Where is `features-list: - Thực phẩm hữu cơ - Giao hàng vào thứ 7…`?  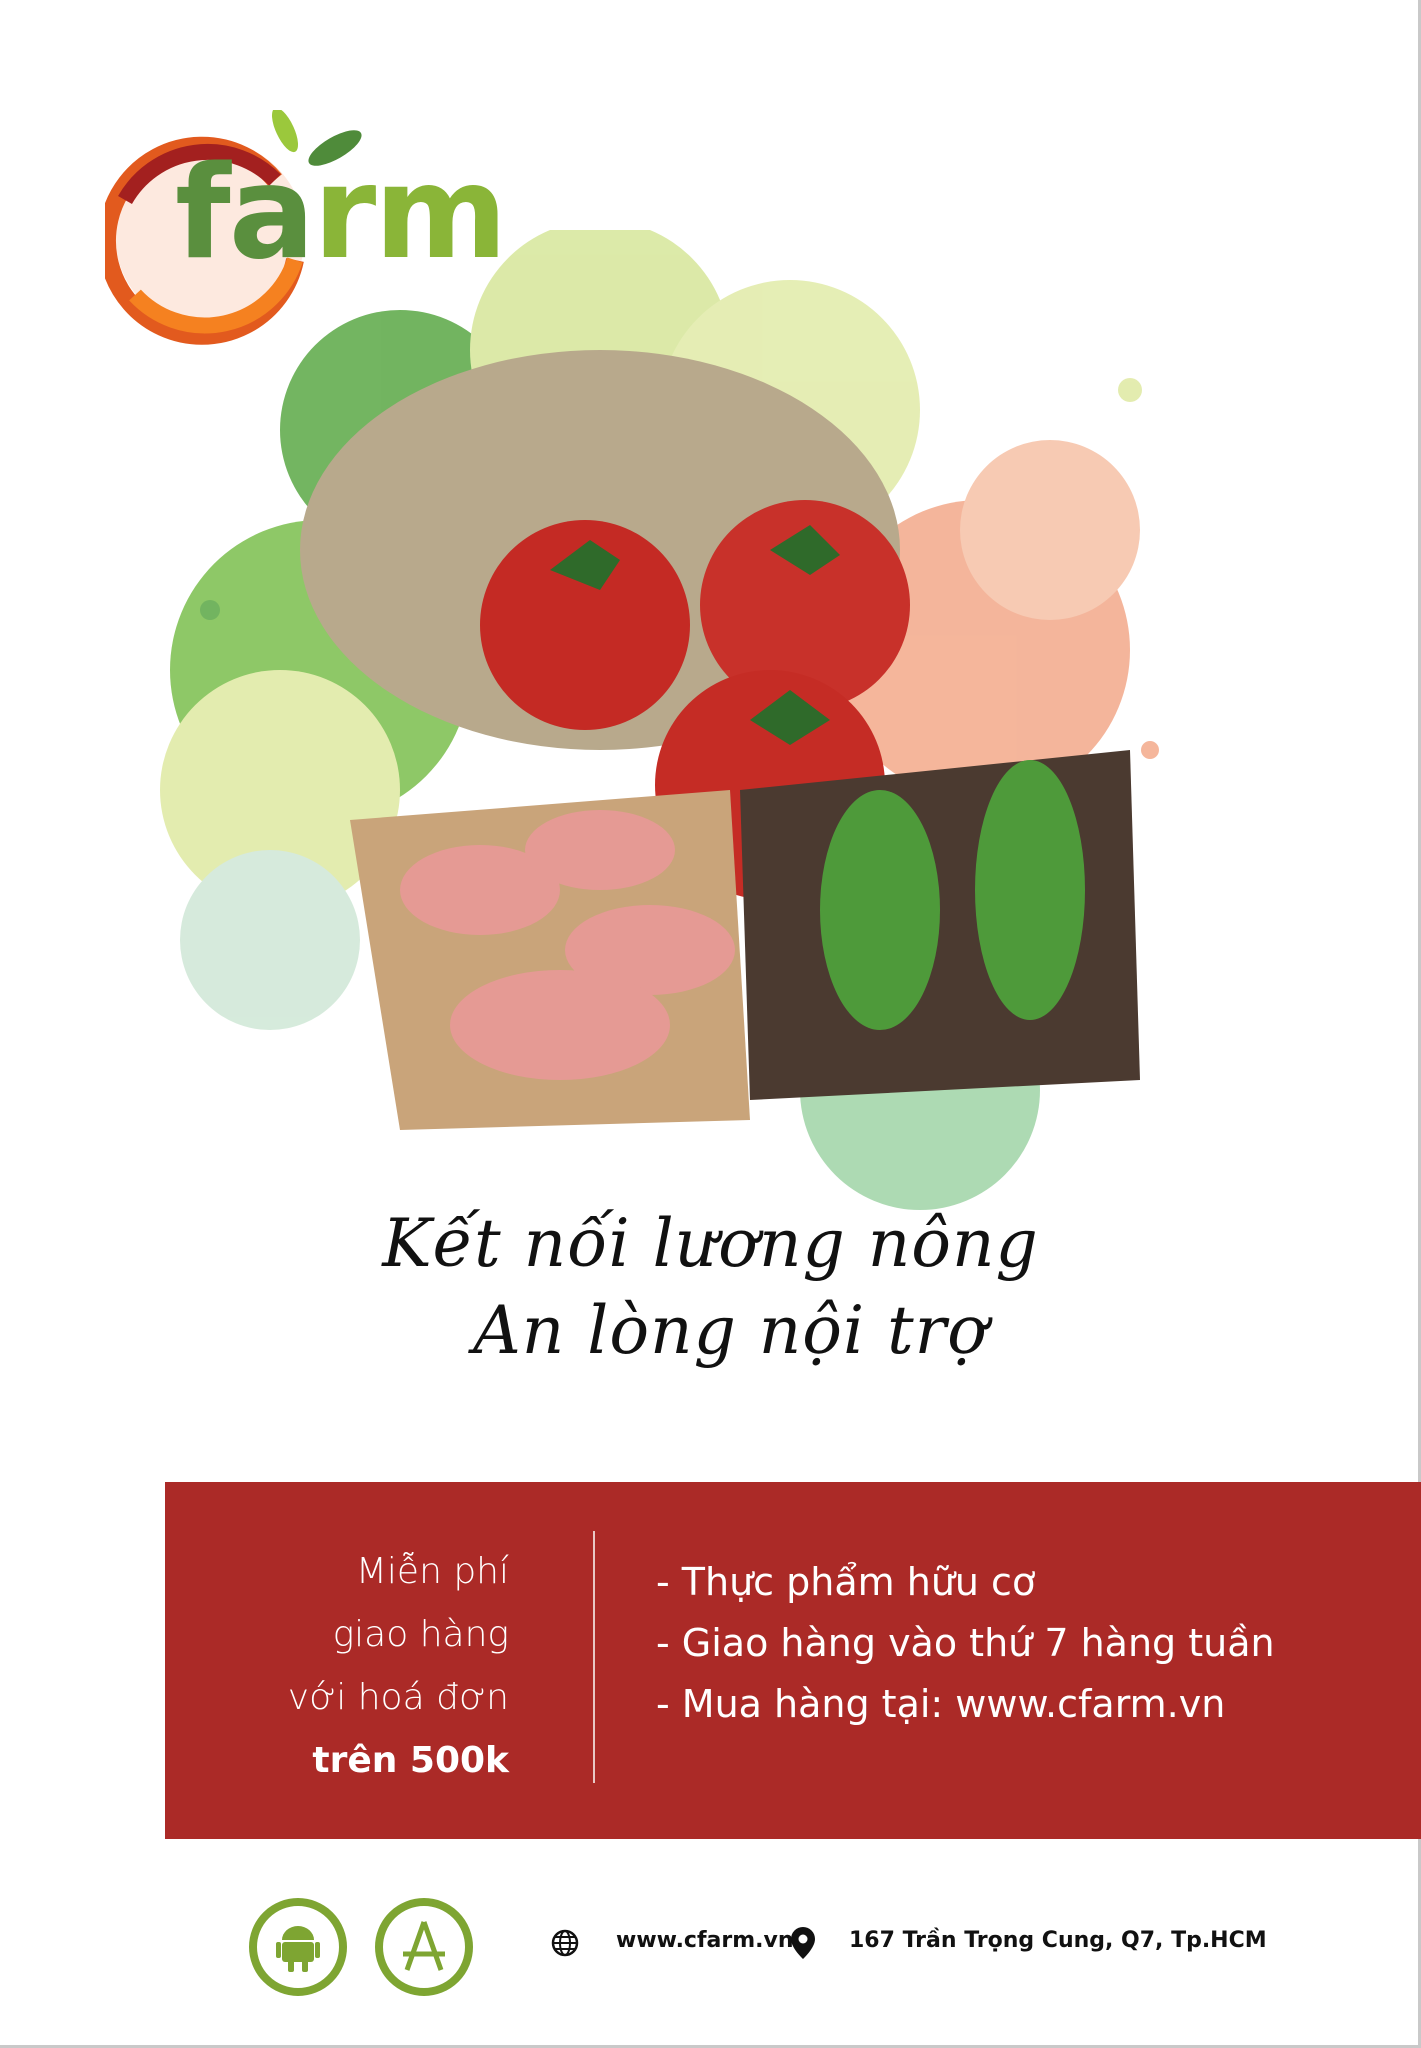
features-list: - Thực phẩm hữu cơ - Giao hàng vào thứ 7… is located at coordinates (965, 1643).